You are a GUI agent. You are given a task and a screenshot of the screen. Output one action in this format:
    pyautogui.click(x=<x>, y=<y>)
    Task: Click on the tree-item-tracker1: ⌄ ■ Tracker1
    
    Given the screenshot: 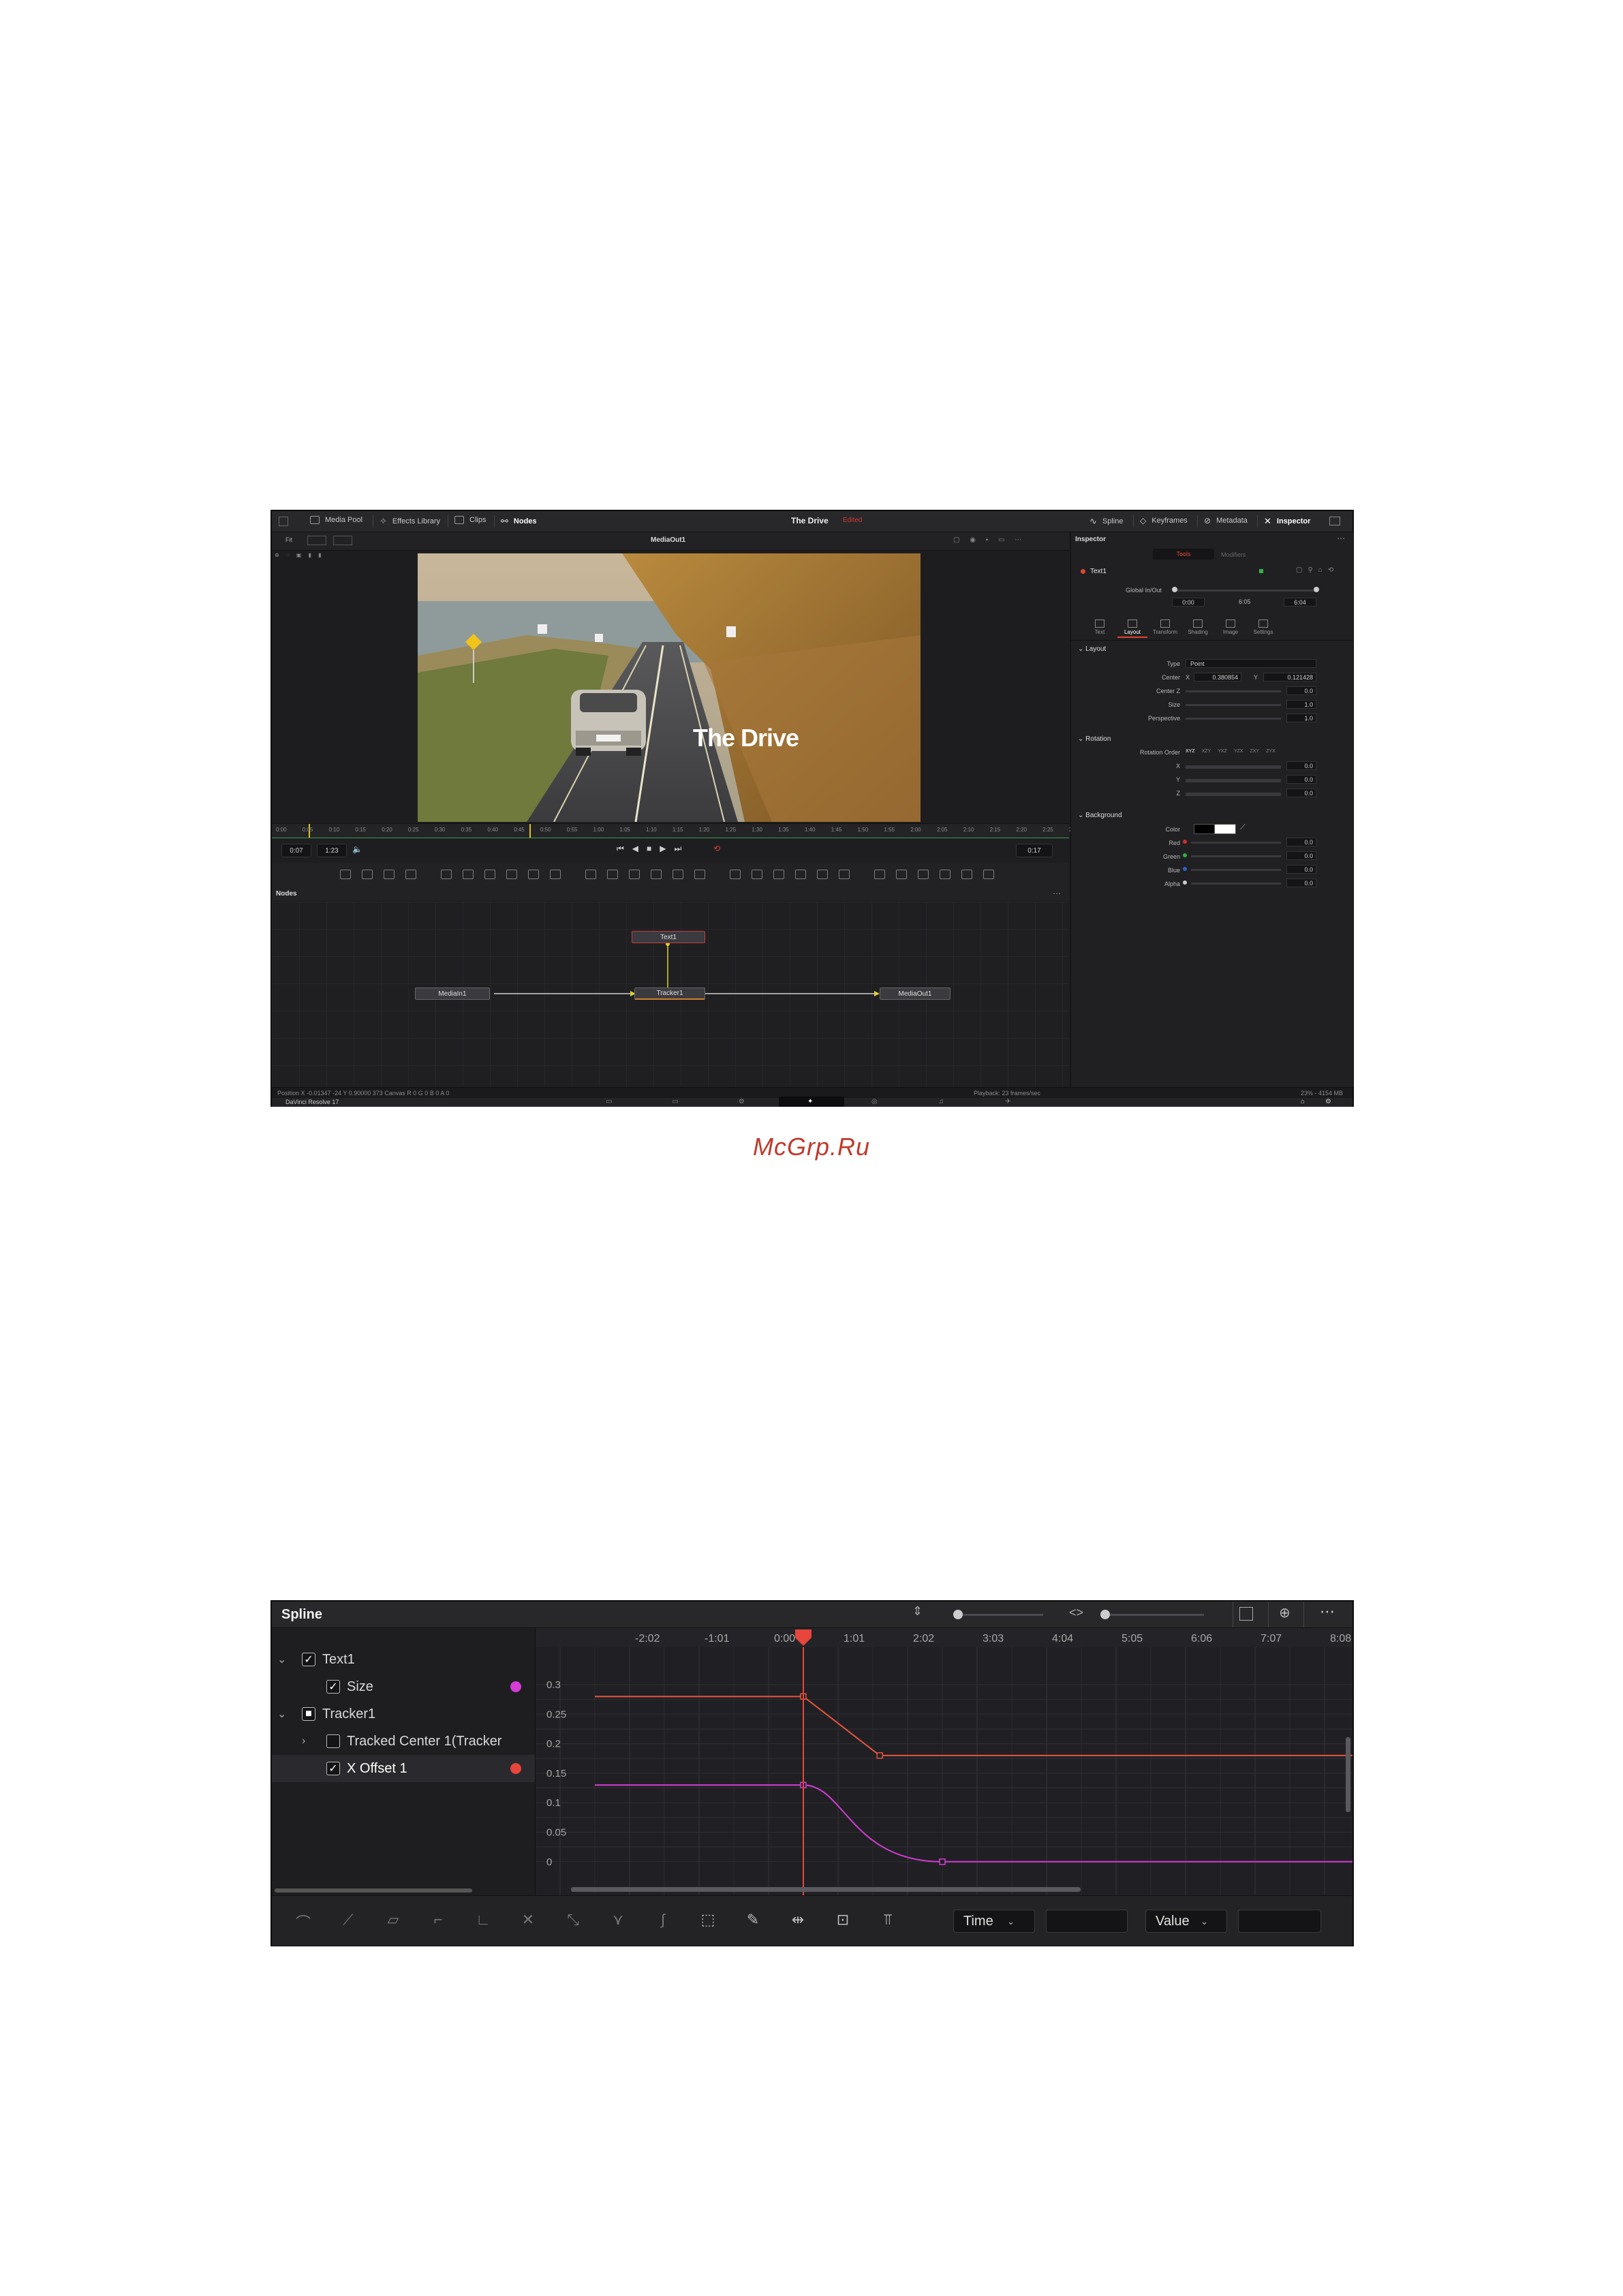 What is the action you would take?
    pyautogui.click(x=403, y=1714)
    